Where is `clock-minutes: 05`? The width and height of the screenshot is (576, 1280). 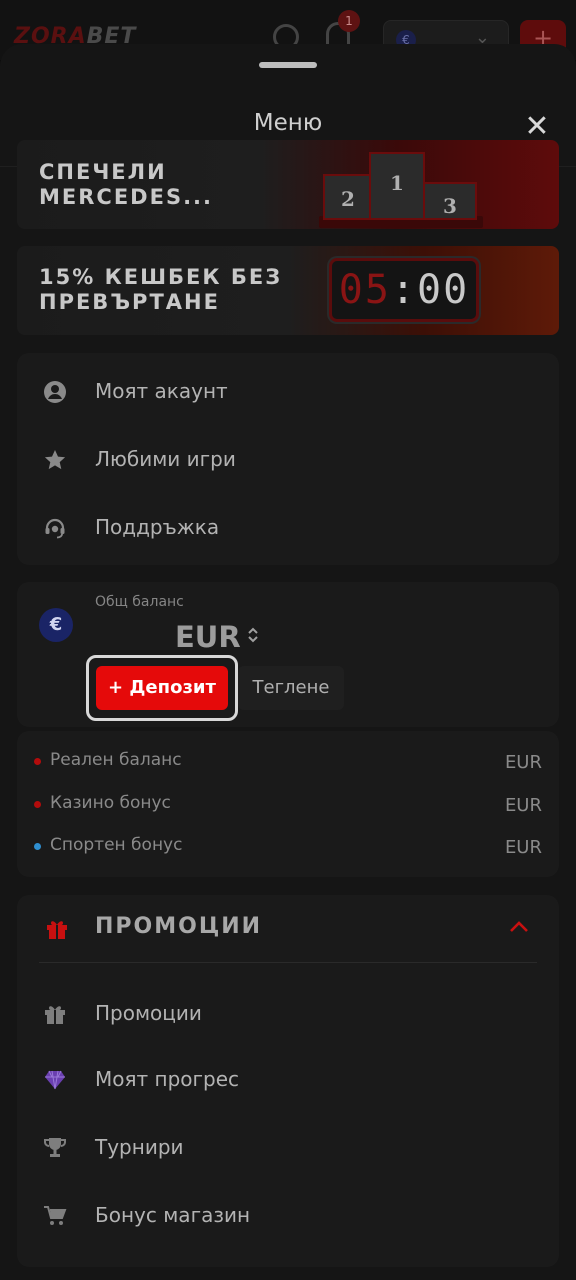
clock-minutes: 05 is located at coordinates (364, 290).